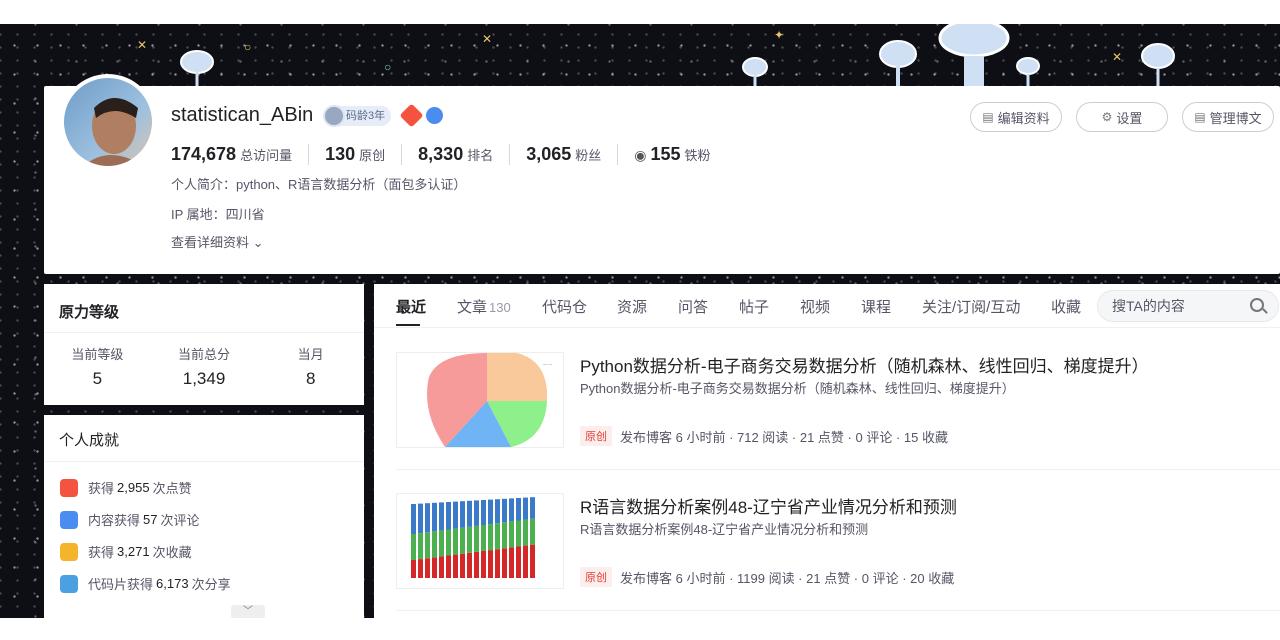 The width and height of the screenshot is (1280, 640). Describe the element at coordinates (1066, 306) in the screenshot. I see `tab-favorites: 收藏` at that location.